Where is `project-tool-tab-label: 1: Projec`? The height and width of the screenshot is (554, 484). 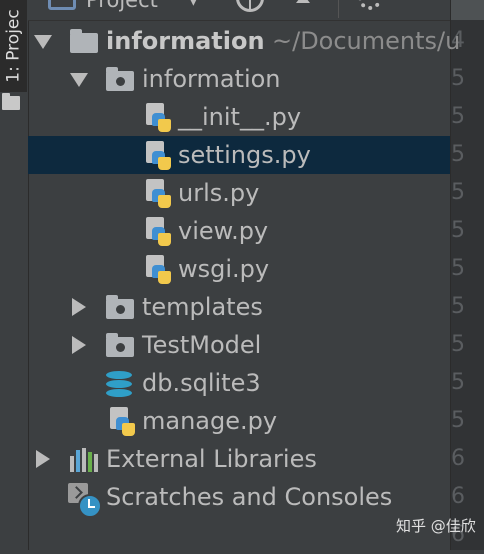
project-tool-tab-label: 1: Projec is located at coordinates (13, 46).